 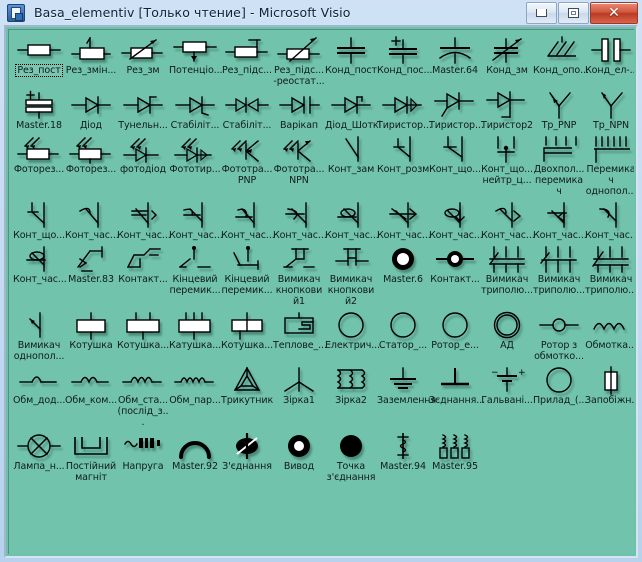 I want to click on stencil-shape-item: Master.92, so click(x=195, y=455).